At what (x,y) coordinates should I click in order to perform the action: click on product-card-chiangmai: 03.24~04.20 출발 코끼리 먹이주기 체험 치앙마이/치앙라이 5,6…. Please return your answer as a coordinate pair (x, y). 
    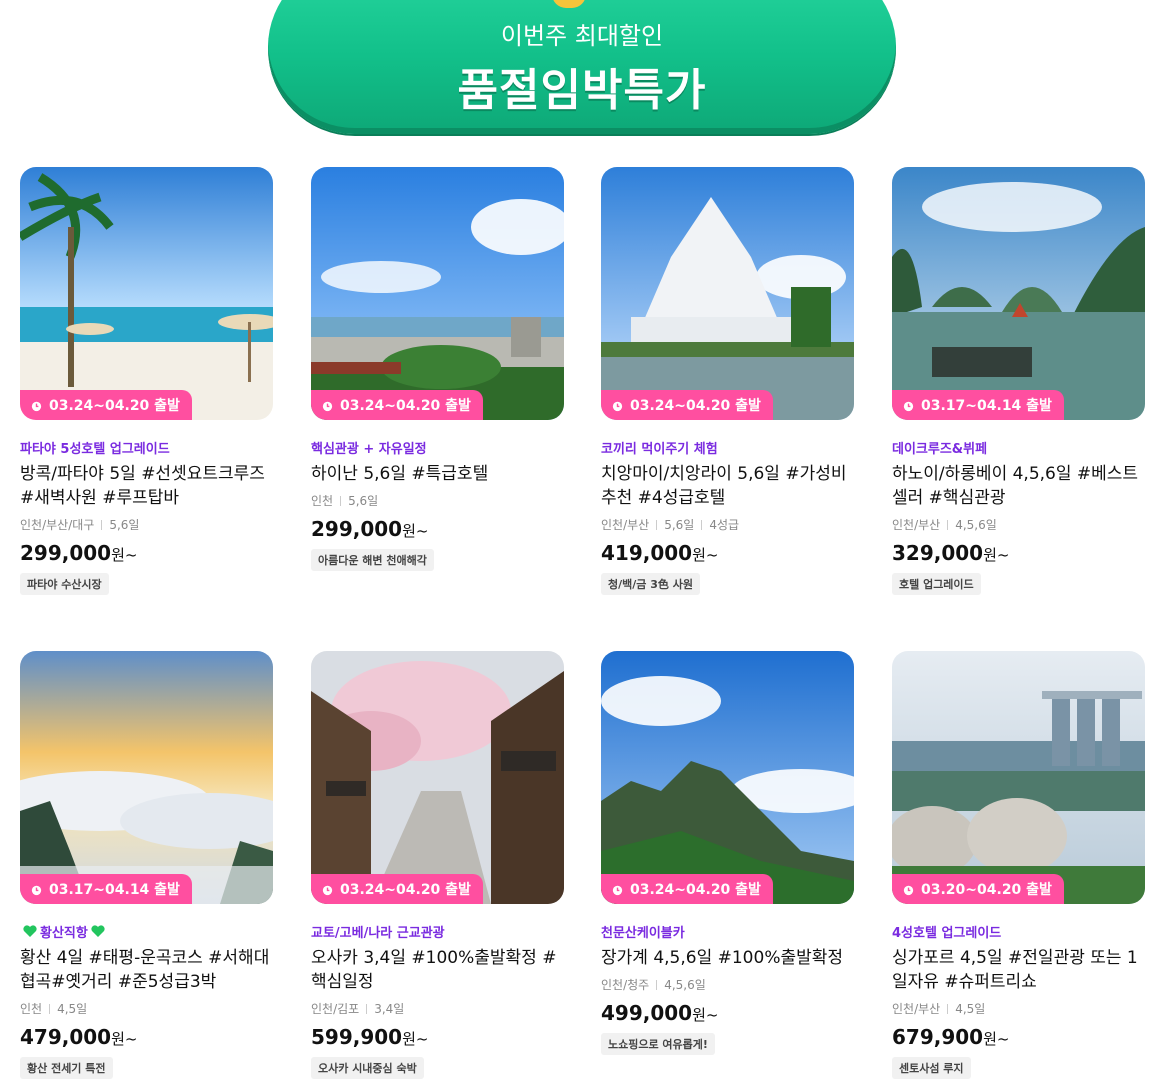
    Looking at the image, I should click on (727, 381).